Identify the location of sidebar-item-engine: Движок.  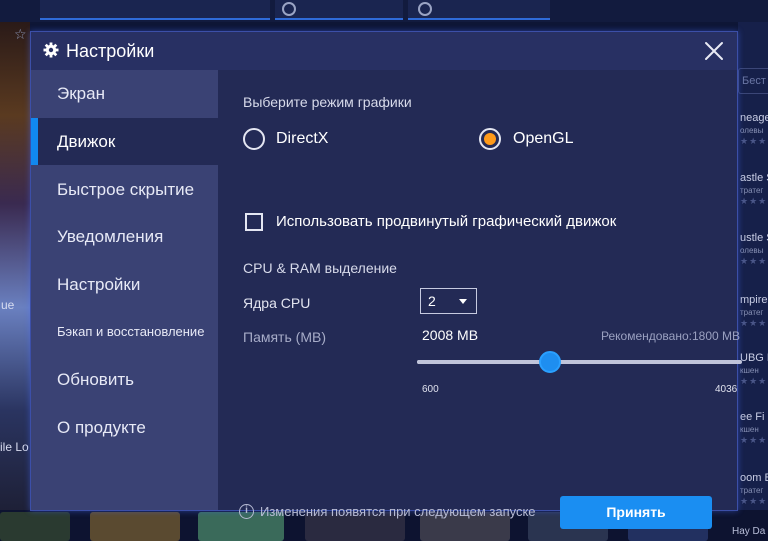
(124, 141).